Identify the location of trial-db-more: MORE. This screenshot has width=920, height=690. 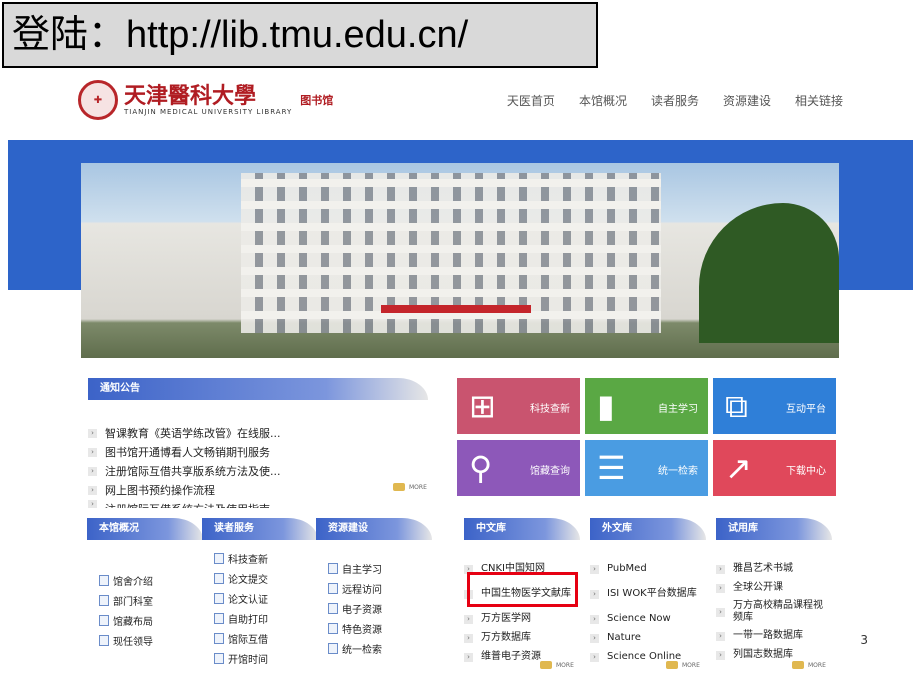
(809, 665).